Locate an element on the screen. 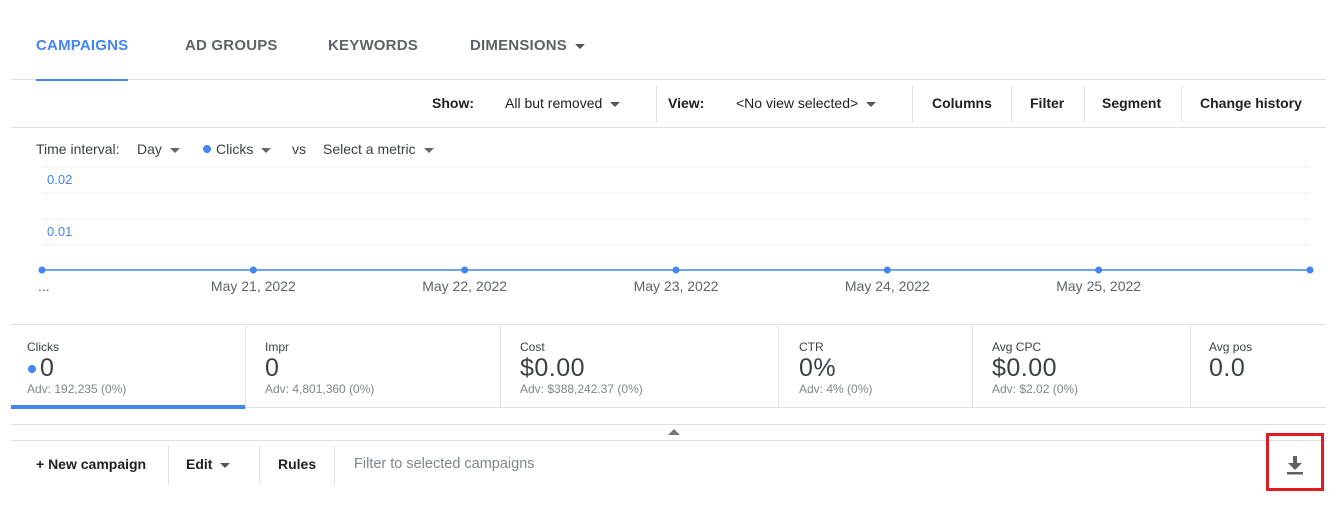  rules-button: Rules is located at coordinates (297, 464).